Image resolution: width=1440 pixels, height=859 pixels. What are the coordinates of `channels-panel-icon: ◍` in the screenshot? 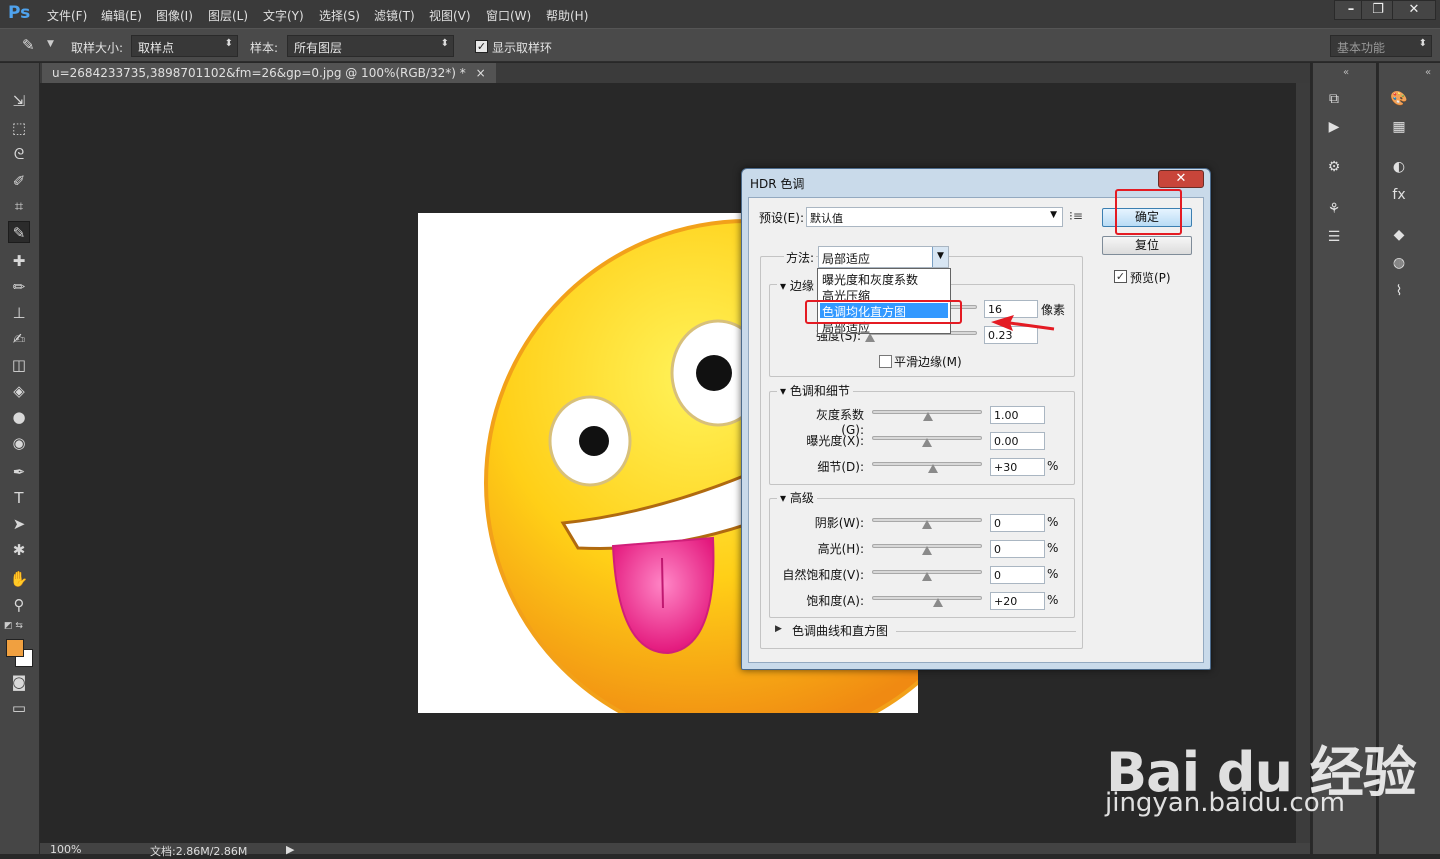 It's located at (1399, 263).